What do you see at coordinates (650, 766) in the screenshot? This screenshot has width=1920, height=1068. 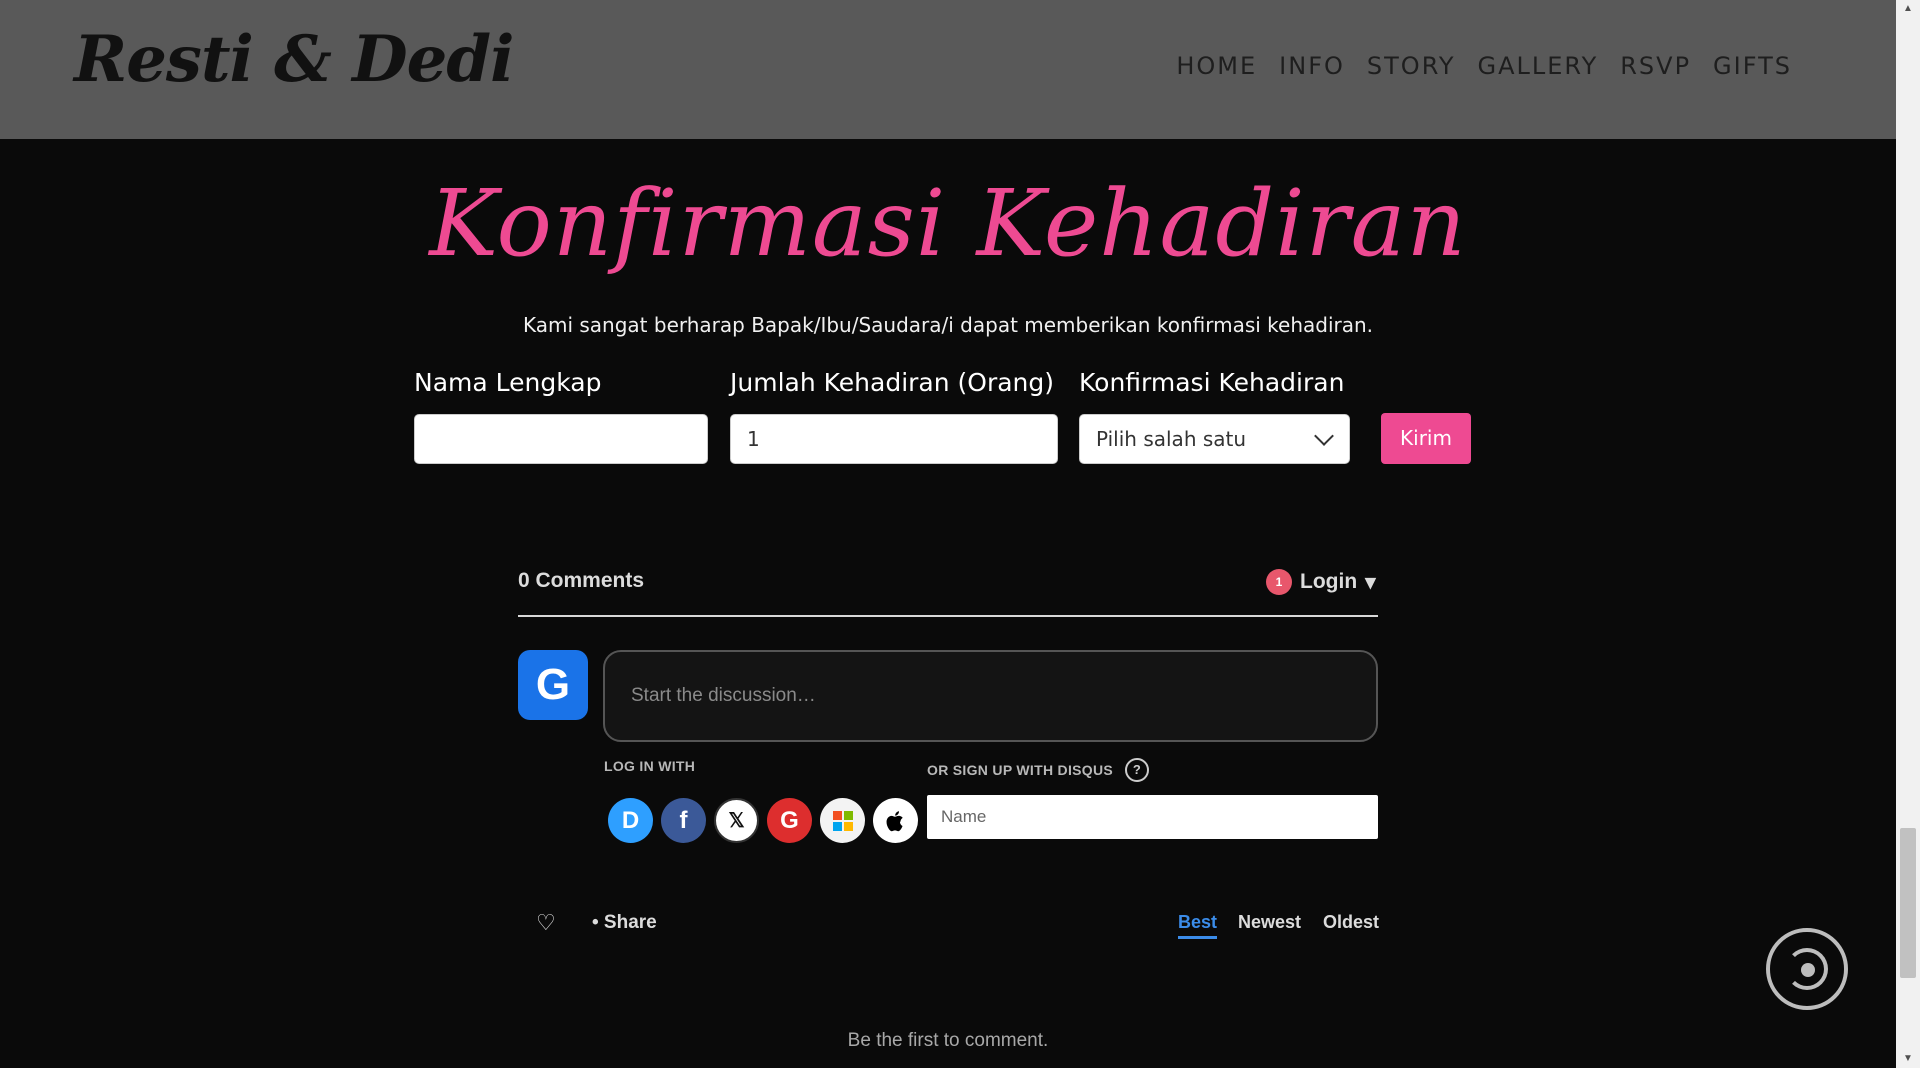 I see `login-with-label: LOG IN WITH` at bounding box center [650, 766].